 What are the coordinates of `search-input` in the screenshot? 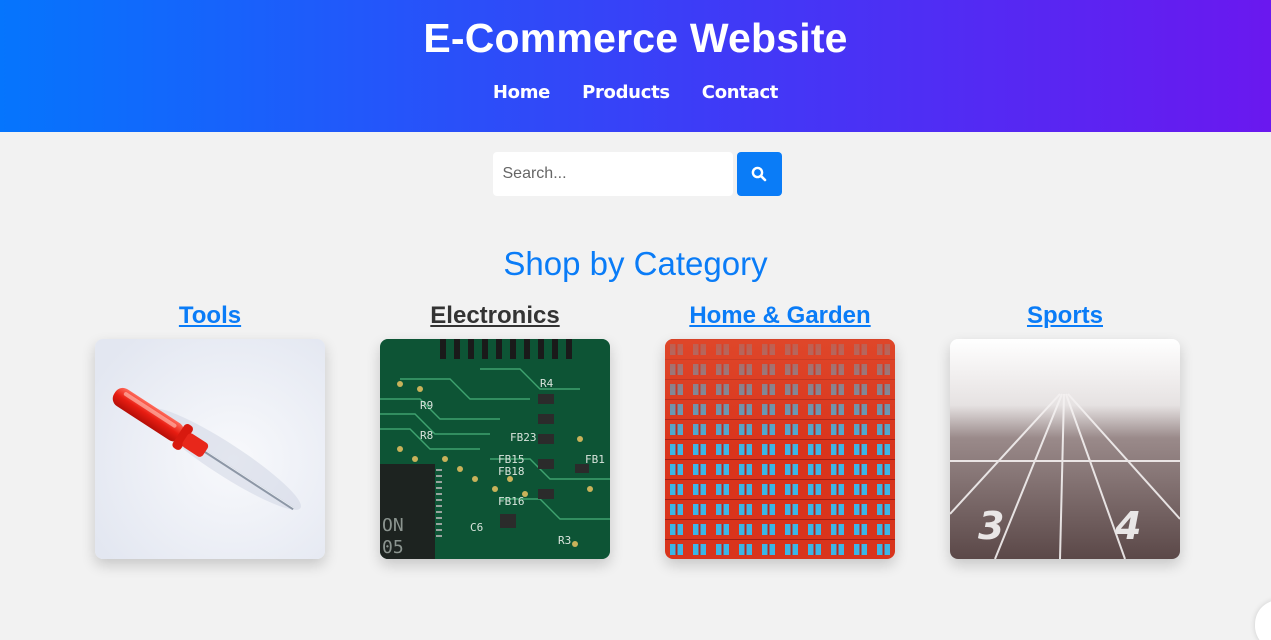 It's located at (612, 174).